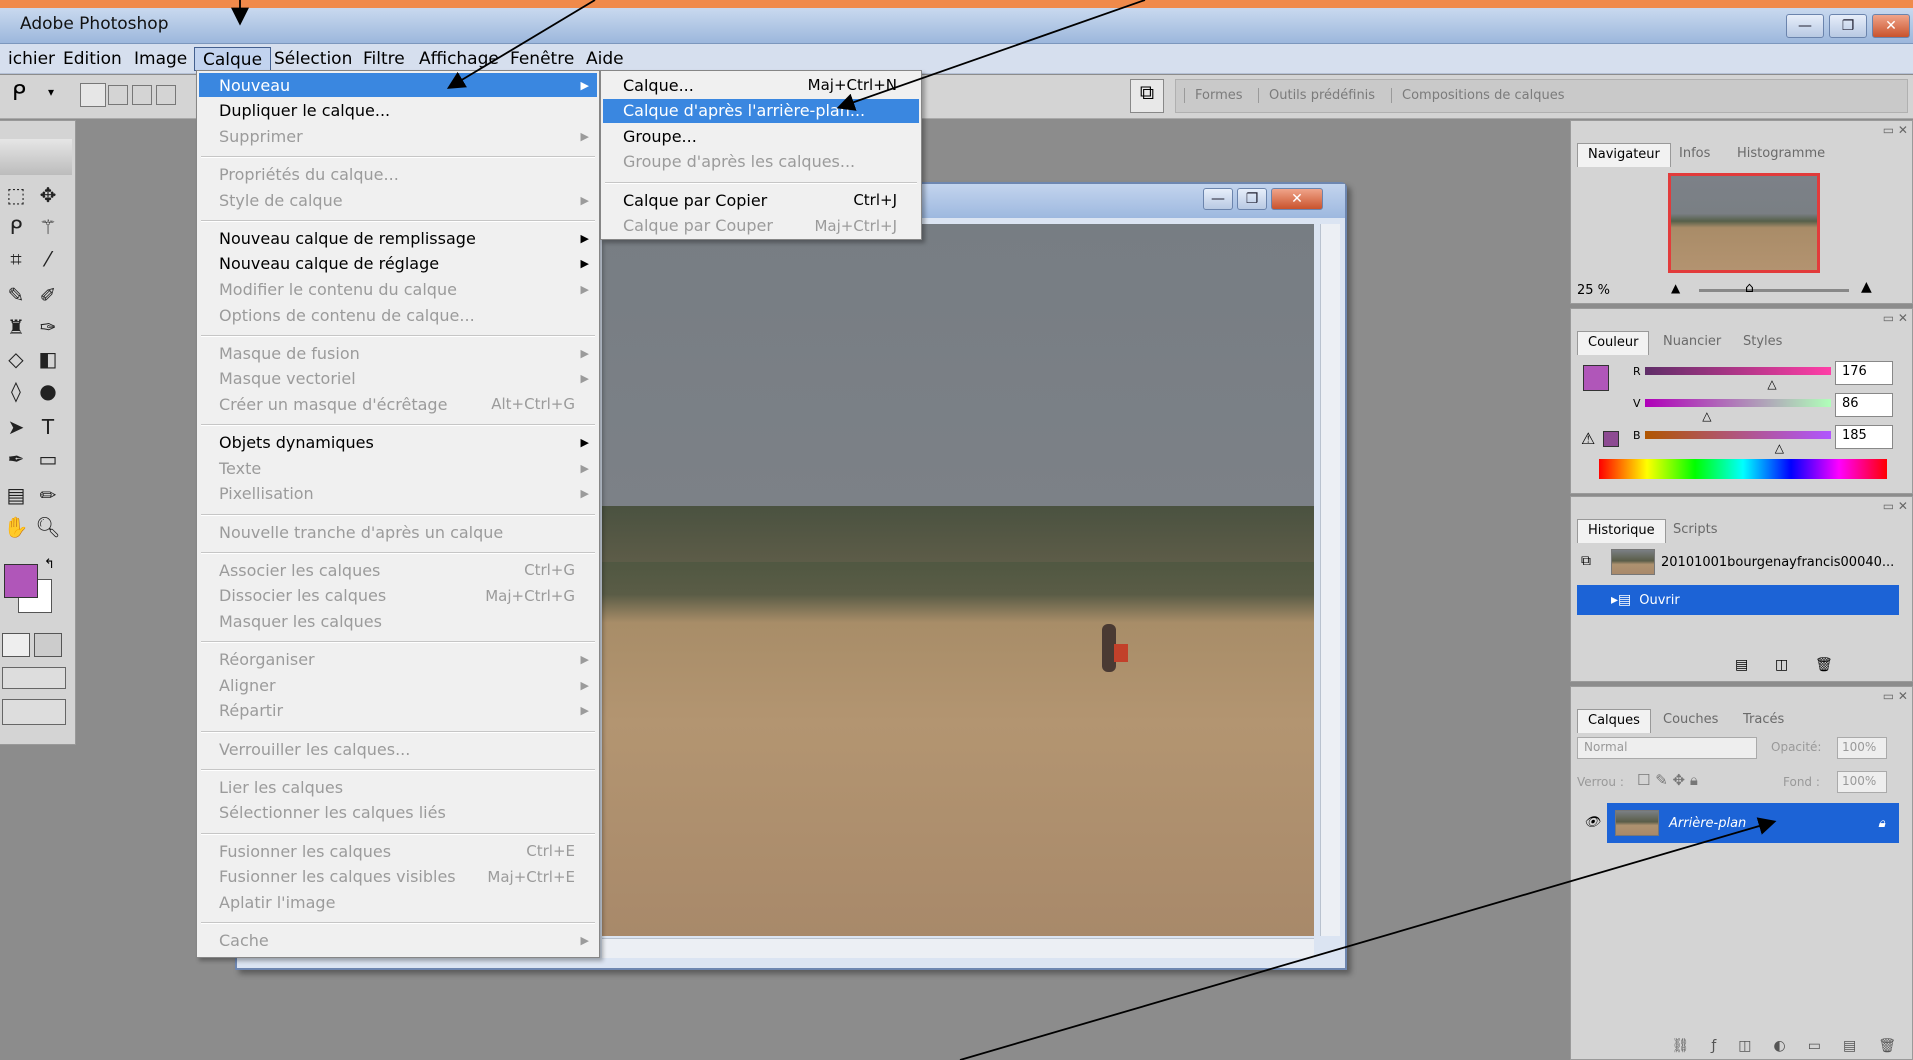 The height and width of the screenshot is (1060, 1913). I want to click on arrow-to-layer-row, so click(1368, 938).